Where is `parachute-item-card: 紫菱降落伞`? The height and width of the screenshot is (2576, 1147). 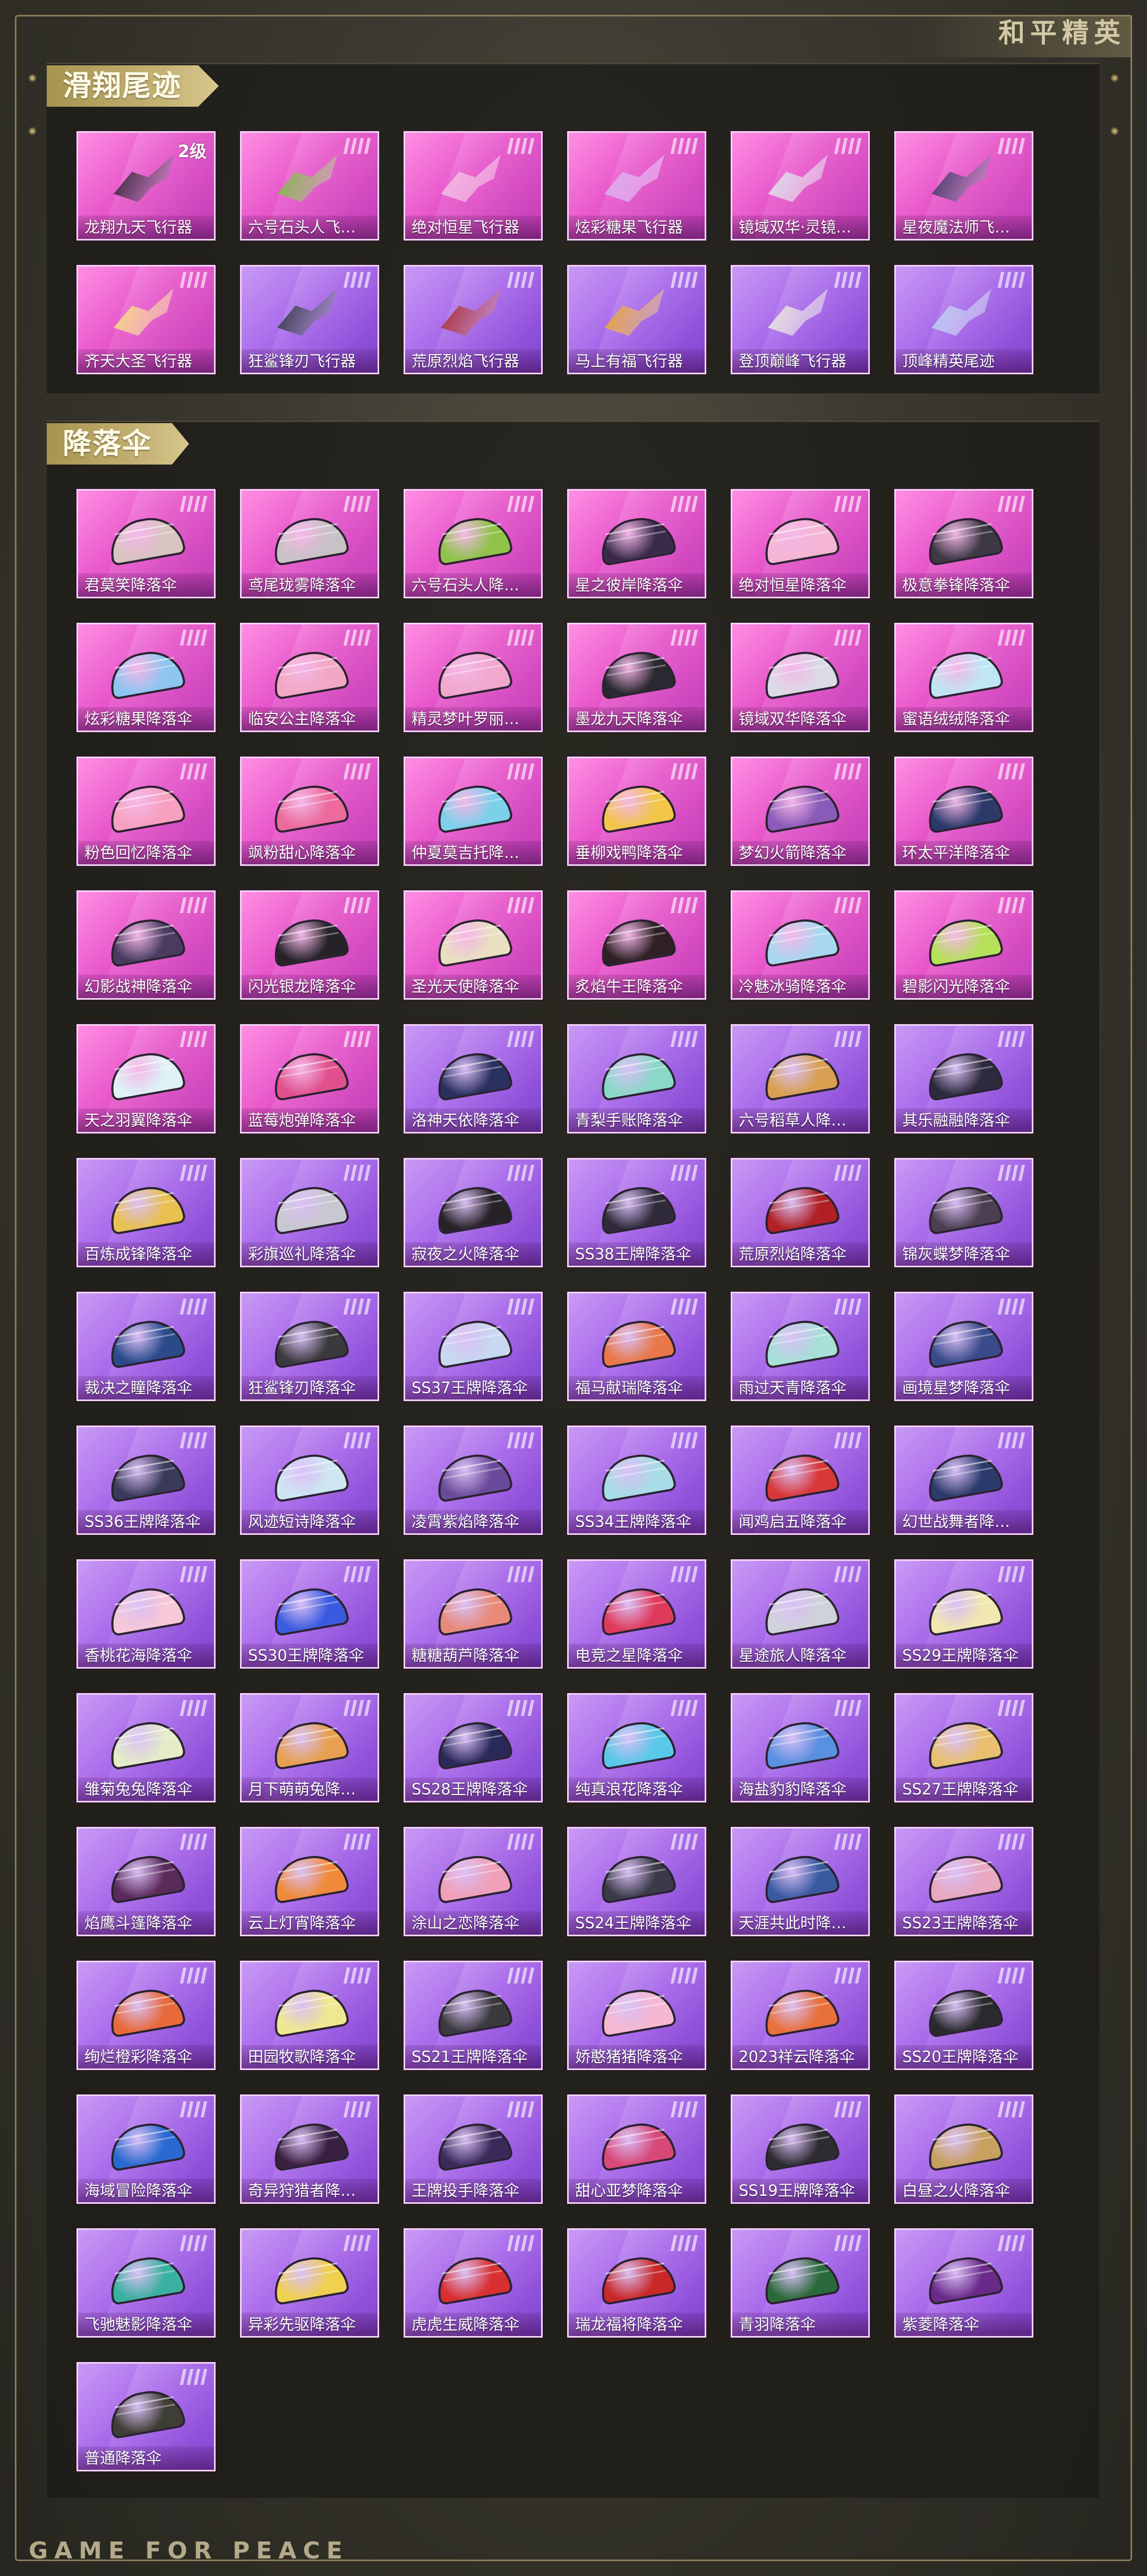 parachute-item-card: 紫菱降落伞 is located at coordinates (964, 2283).